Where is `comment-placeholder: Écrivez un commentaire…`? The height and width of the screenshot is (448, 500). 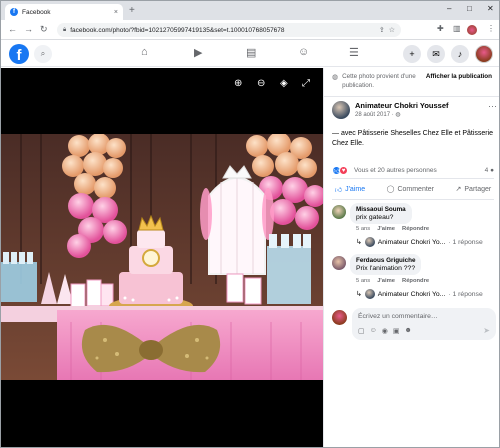
comment-placeholder: Écrivez un commentaire… is located at coordinates (398, 316).